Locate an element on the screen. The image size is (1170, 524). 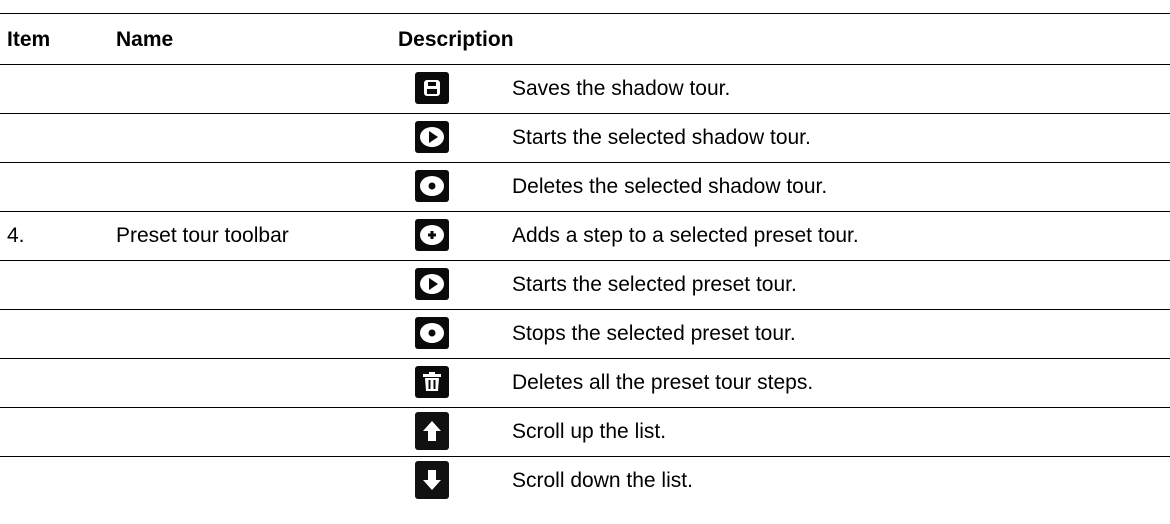
row-description: Saves the shadow tour. is located at coordinates (621, 88).